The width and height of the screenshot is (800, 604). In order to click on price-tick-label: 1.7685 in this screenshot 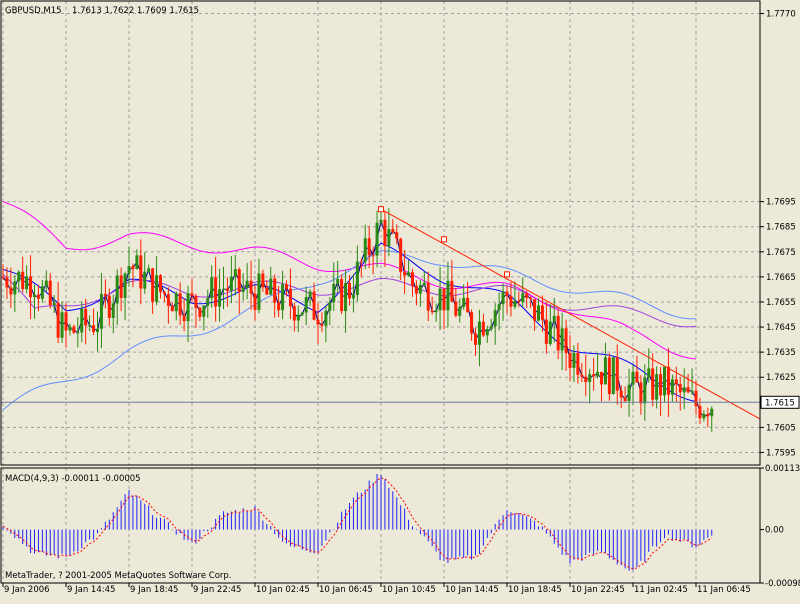, I will do `click(781, 228)`.